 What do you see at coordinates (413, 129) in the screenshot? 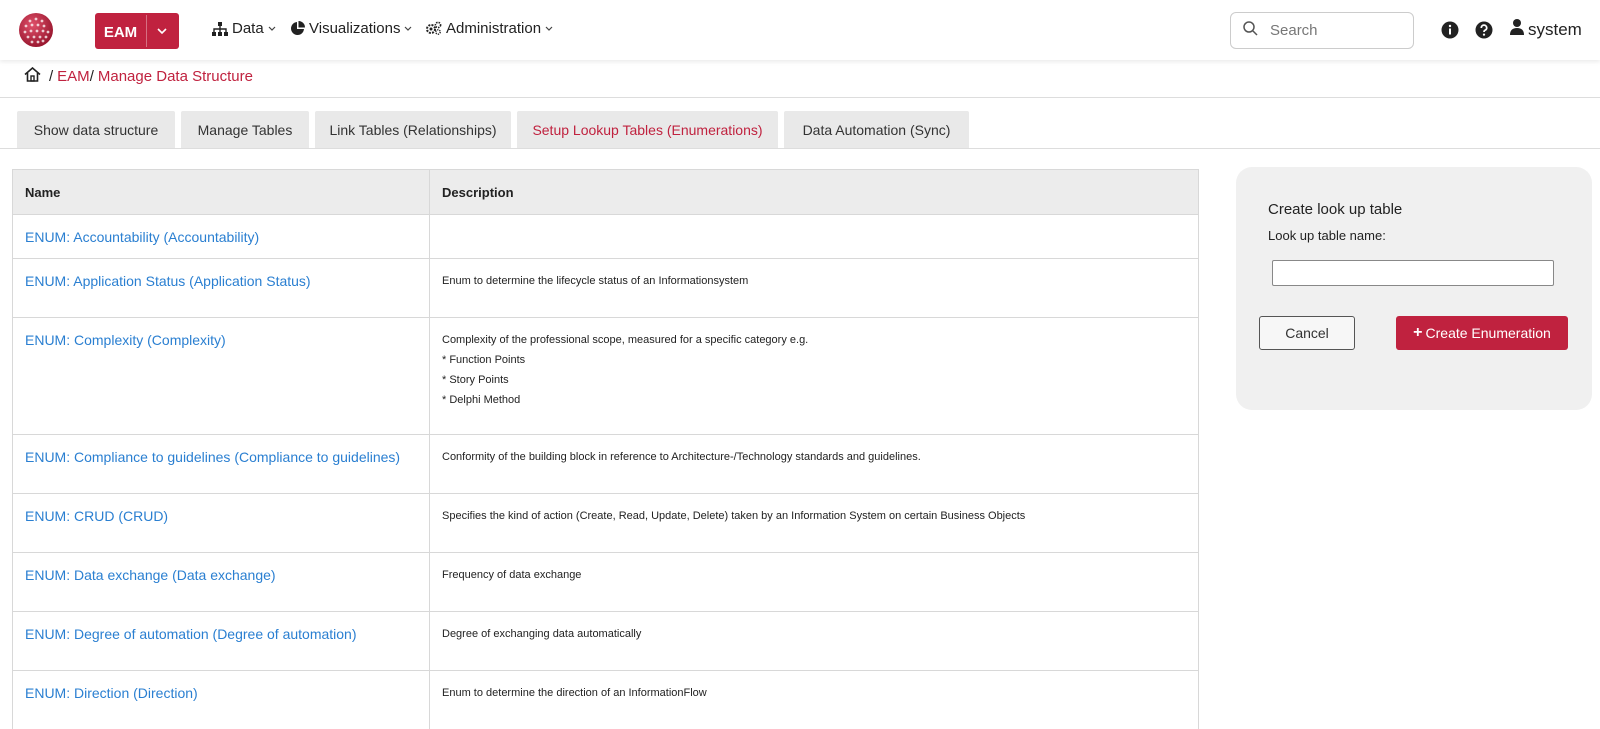
I see `tab-link-tables: Link Tables (Relationships)` at bounding box center [413, 129].